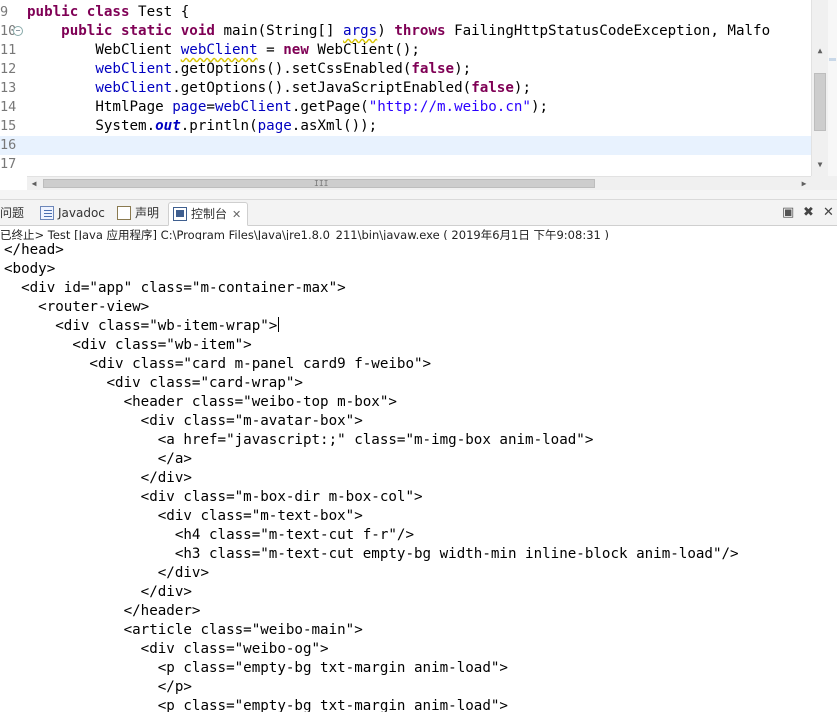 The image size is (837, 712). What do you see at coordinates (81, 213) in the screenshot?
I see `tab-javadoc-label: Javadoc` at bounding box center [81, 213].